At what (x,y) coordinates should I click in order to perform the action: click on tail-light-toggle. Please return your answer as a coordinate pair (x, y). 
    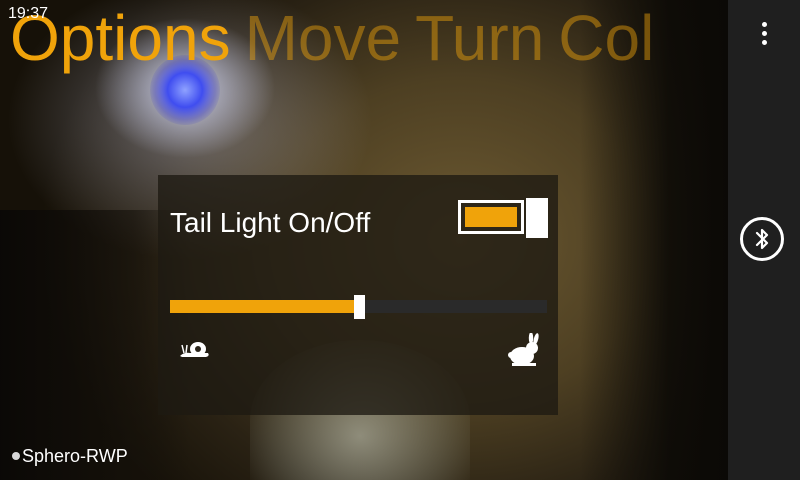
    Looking at the image, I should click on (503, 218).